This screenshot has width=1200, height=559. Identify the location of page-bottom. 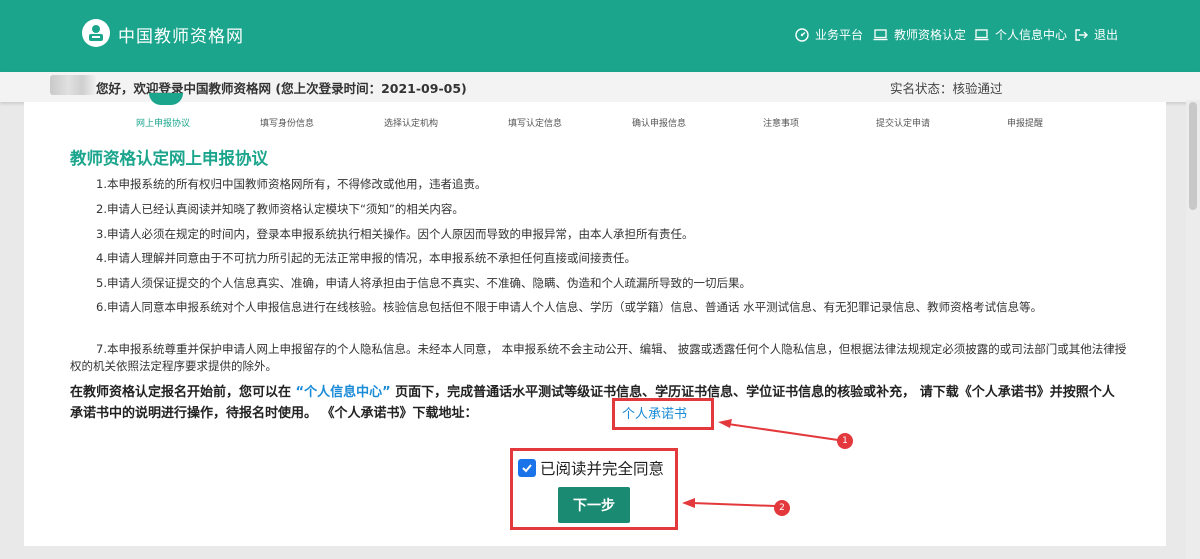
(593, 552).